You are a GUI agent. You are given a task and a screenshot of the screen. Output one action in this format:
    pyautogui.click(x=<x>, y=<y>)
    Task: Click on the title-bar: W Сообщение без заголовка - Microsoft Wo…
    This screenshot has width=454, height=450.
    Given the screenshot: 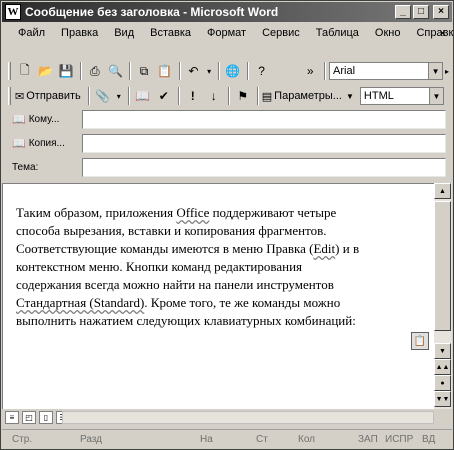 What is the action you would take?
    pyautogui.click(x=227, y=12)
    